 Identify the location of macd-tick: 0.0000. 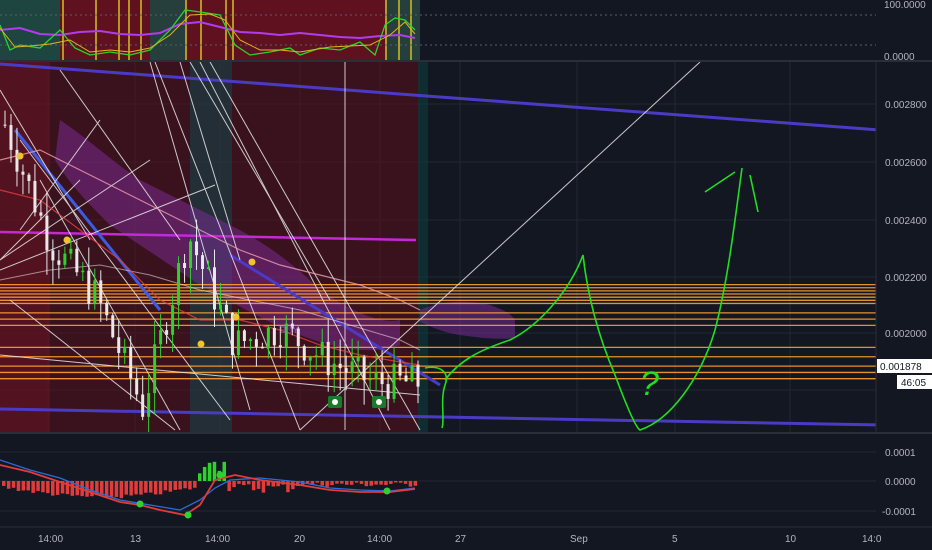
(900, 482).